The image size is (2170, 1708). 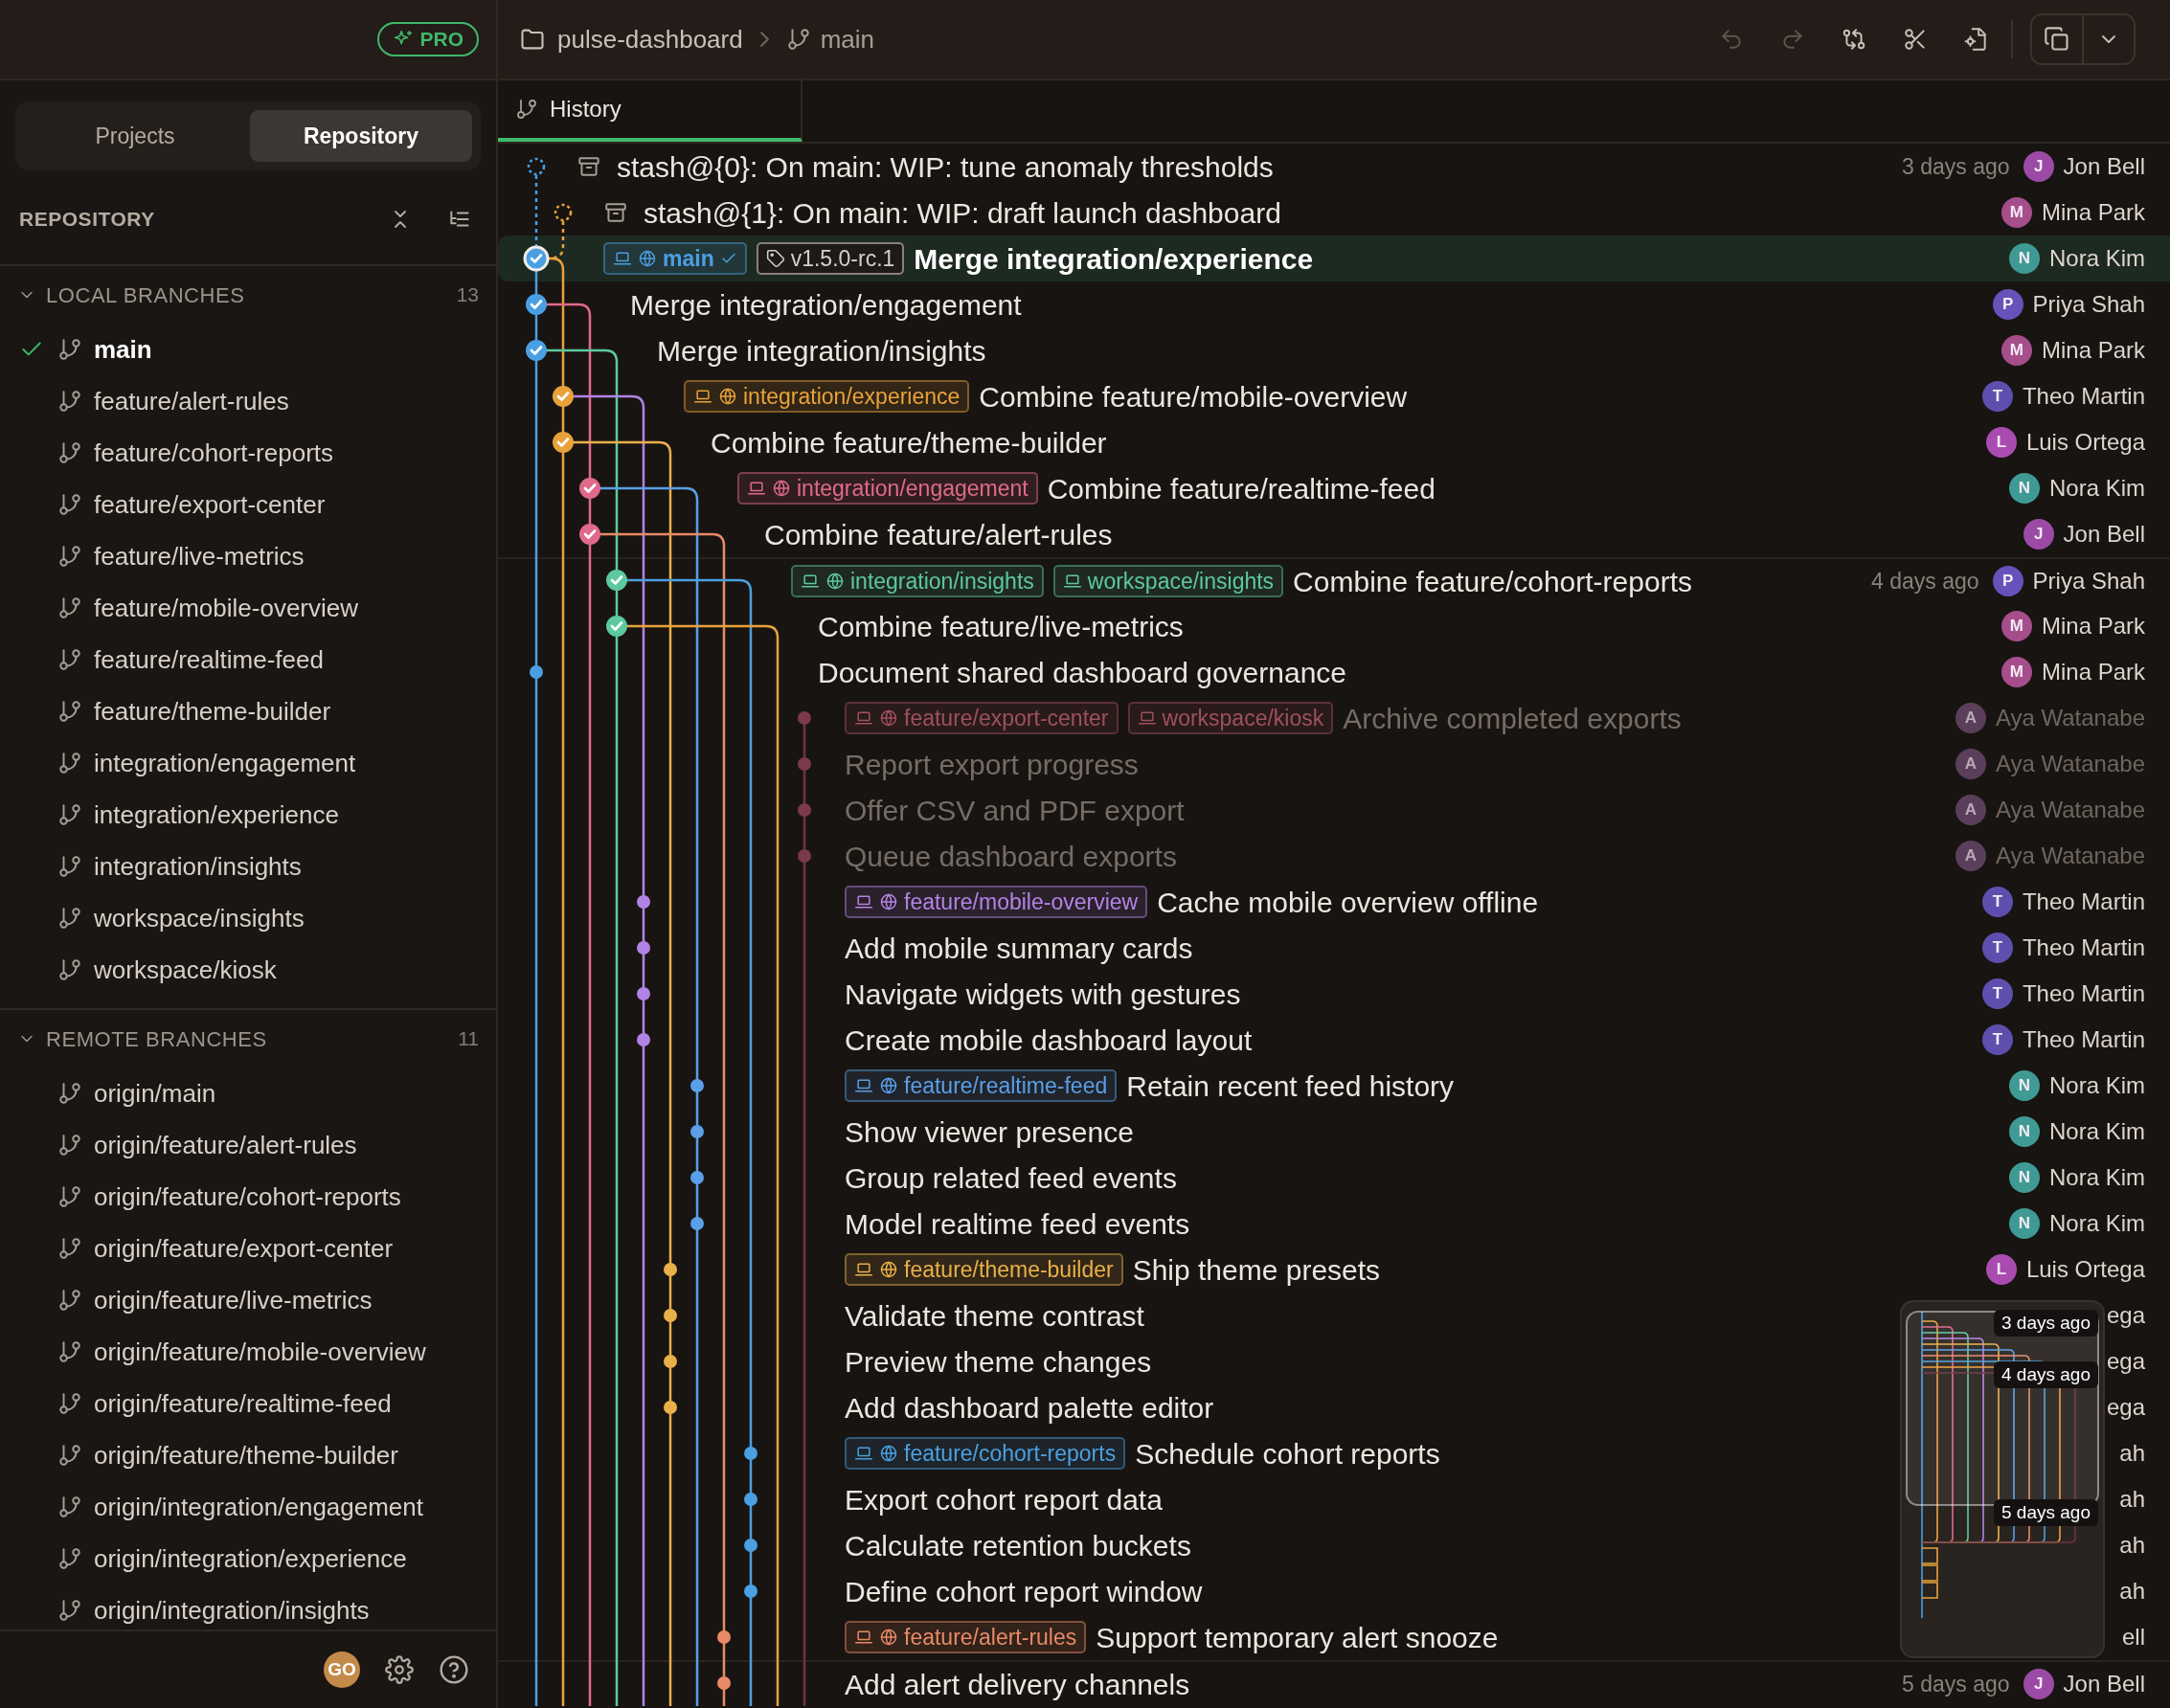 I want to click on commit-message: Merge integration/experience, so click(x=1114, y=258).